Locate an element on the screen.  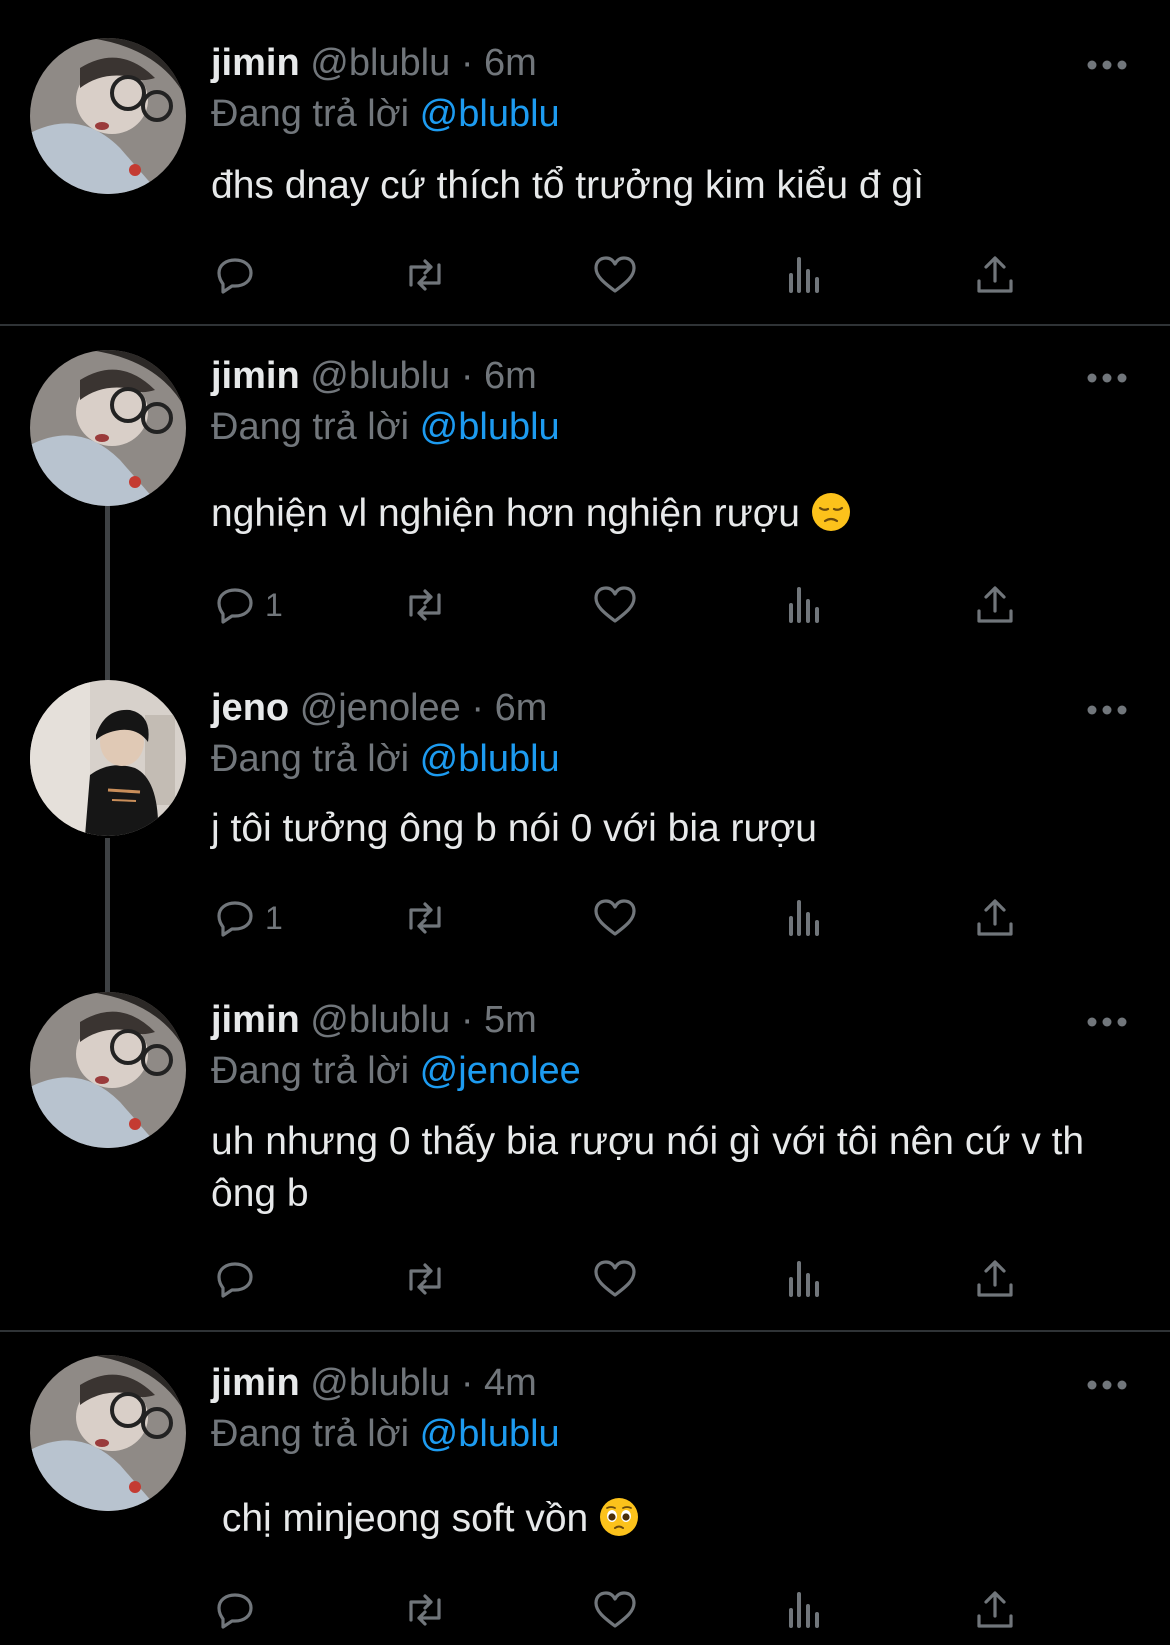
display-name: jeno is located at coordinates (250, 708).